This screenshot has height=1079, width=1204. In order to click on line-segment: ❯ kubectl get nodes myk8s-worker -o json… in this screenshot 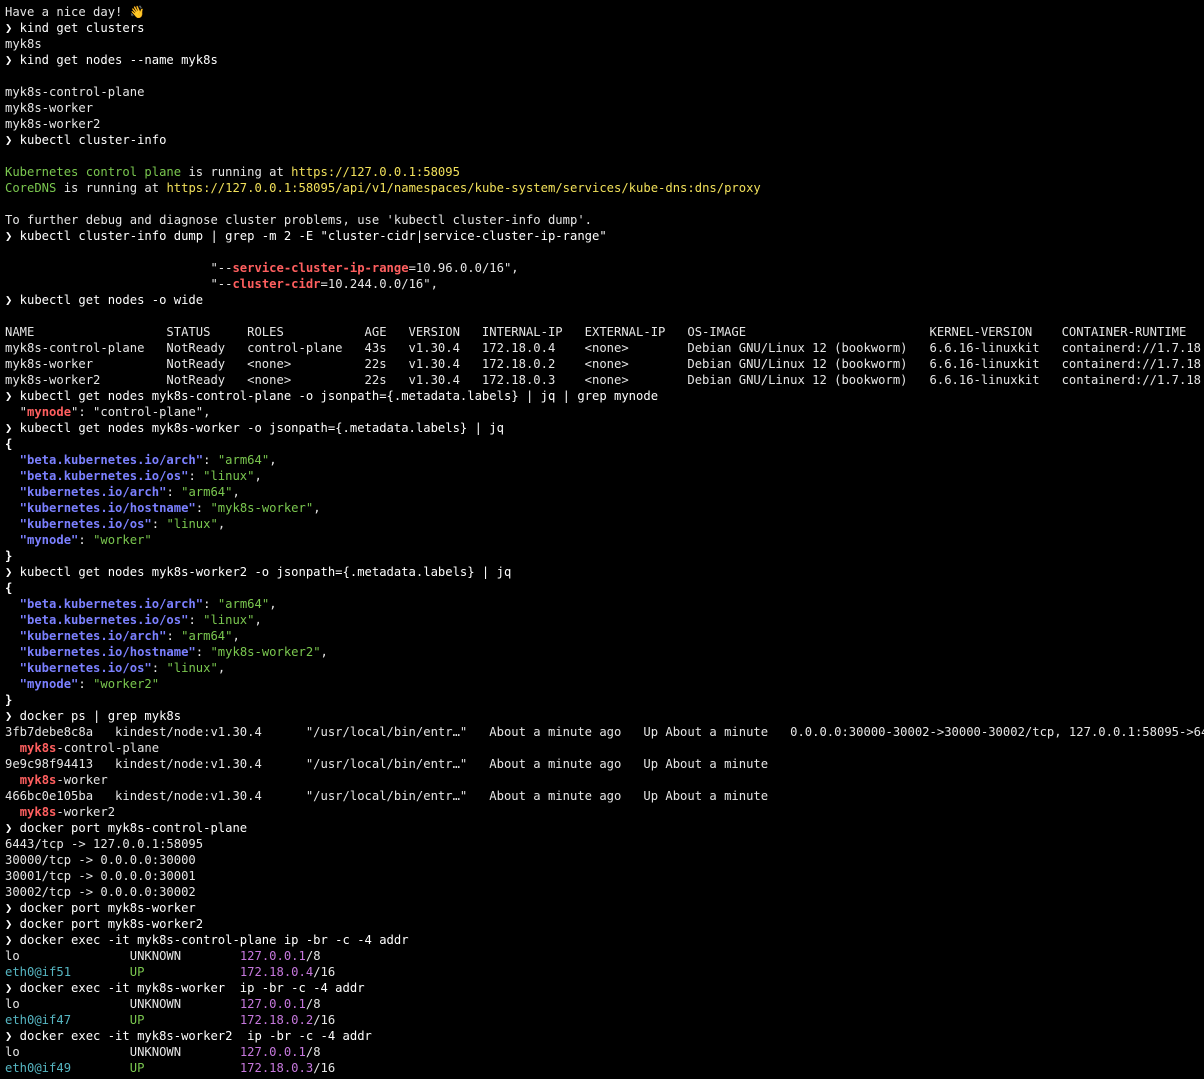, I will do `click(254, 428)`.